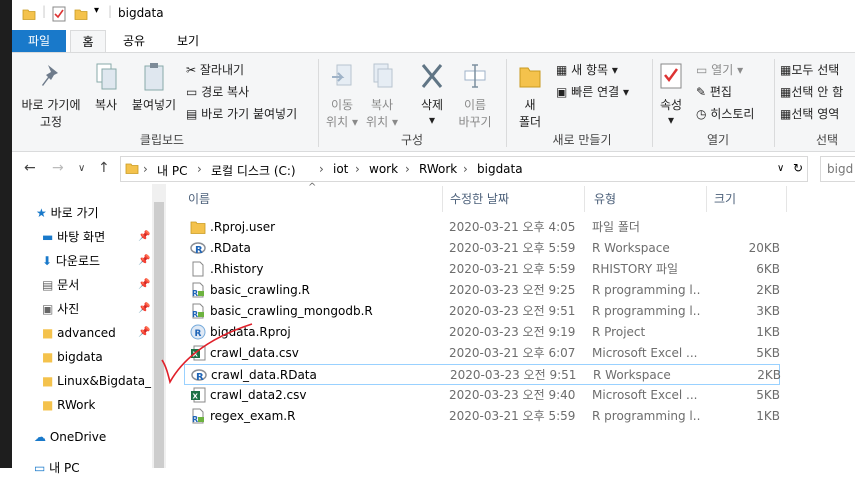 The height and width of the screenshot is (480, 855). I want to click on select-all-label: 모두 선택, so click(815, 70).